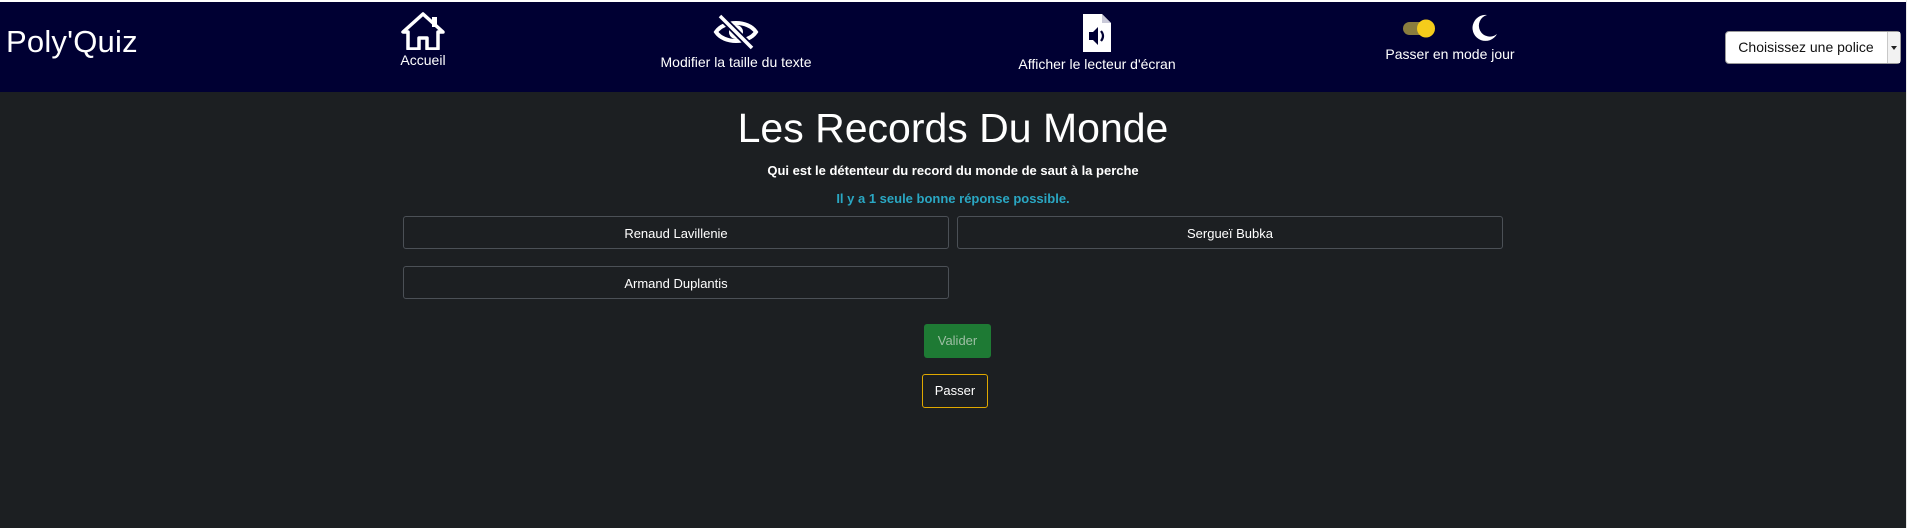 Image resolution: width=1913 pixels, height=528 pixels. What do you see at coordinates (953, 128) in the screenshot?
I see `quiz-title: Les Records Du Monde` at bounding box center [953, 128].